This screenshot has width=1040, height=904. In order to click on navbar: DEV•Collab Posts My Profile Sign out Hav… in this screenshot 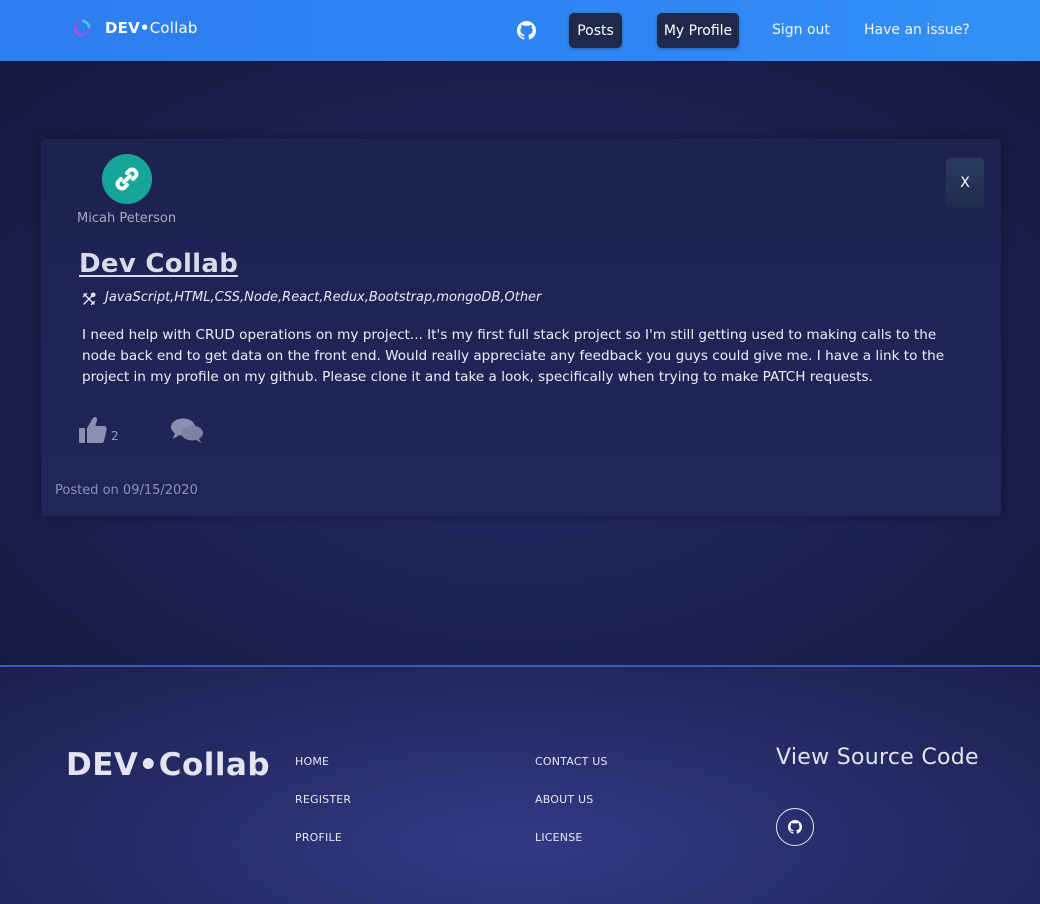, I will do `click(520, 30)`.